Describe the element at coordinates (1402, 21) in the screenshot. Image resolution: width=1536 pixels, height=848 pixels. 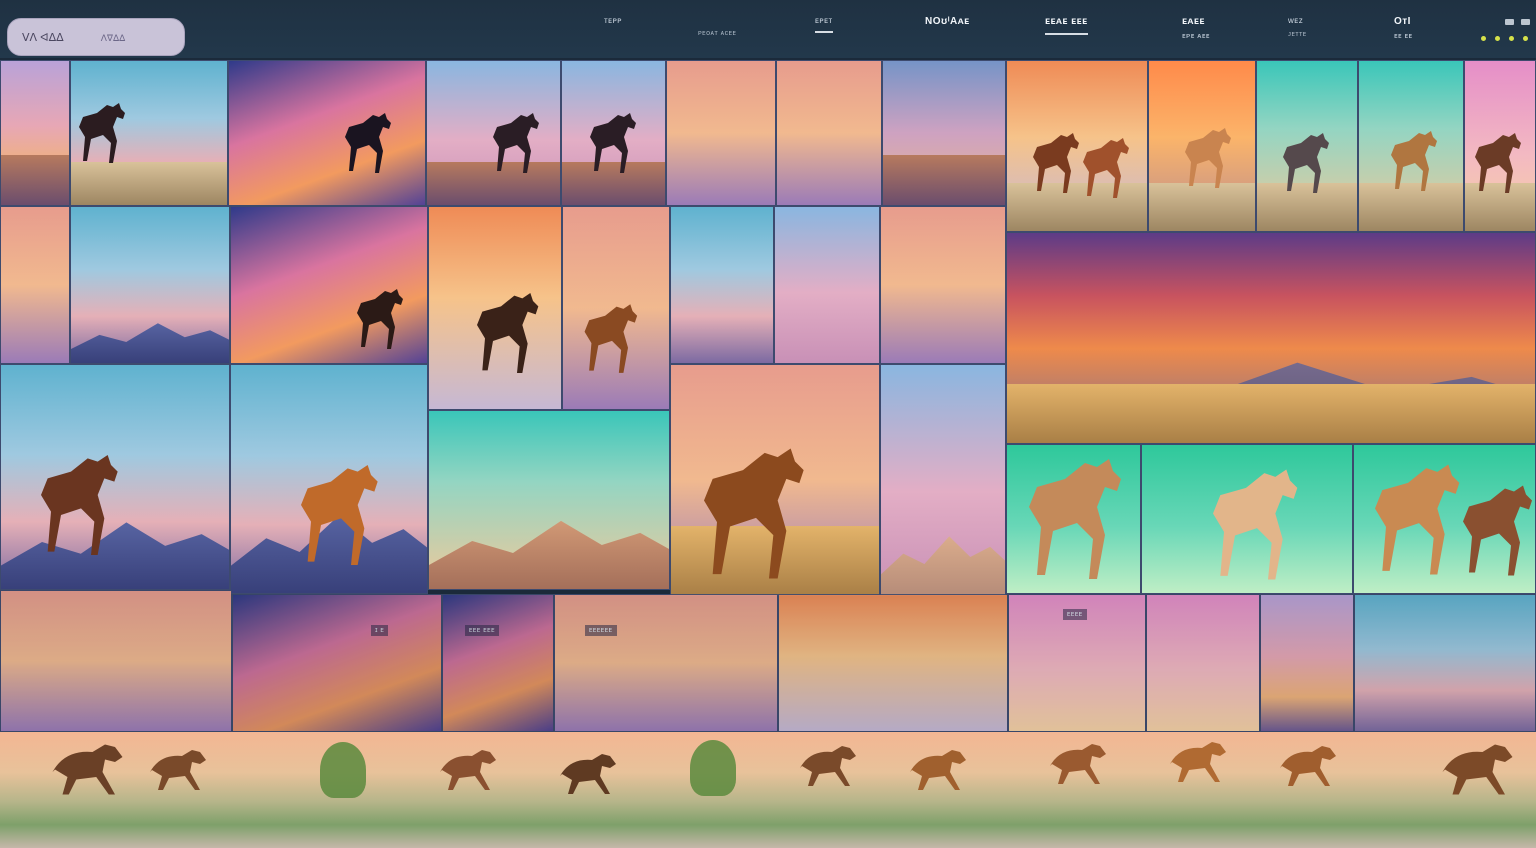
I see `nav-item-8-label: OᴛI` at that location.